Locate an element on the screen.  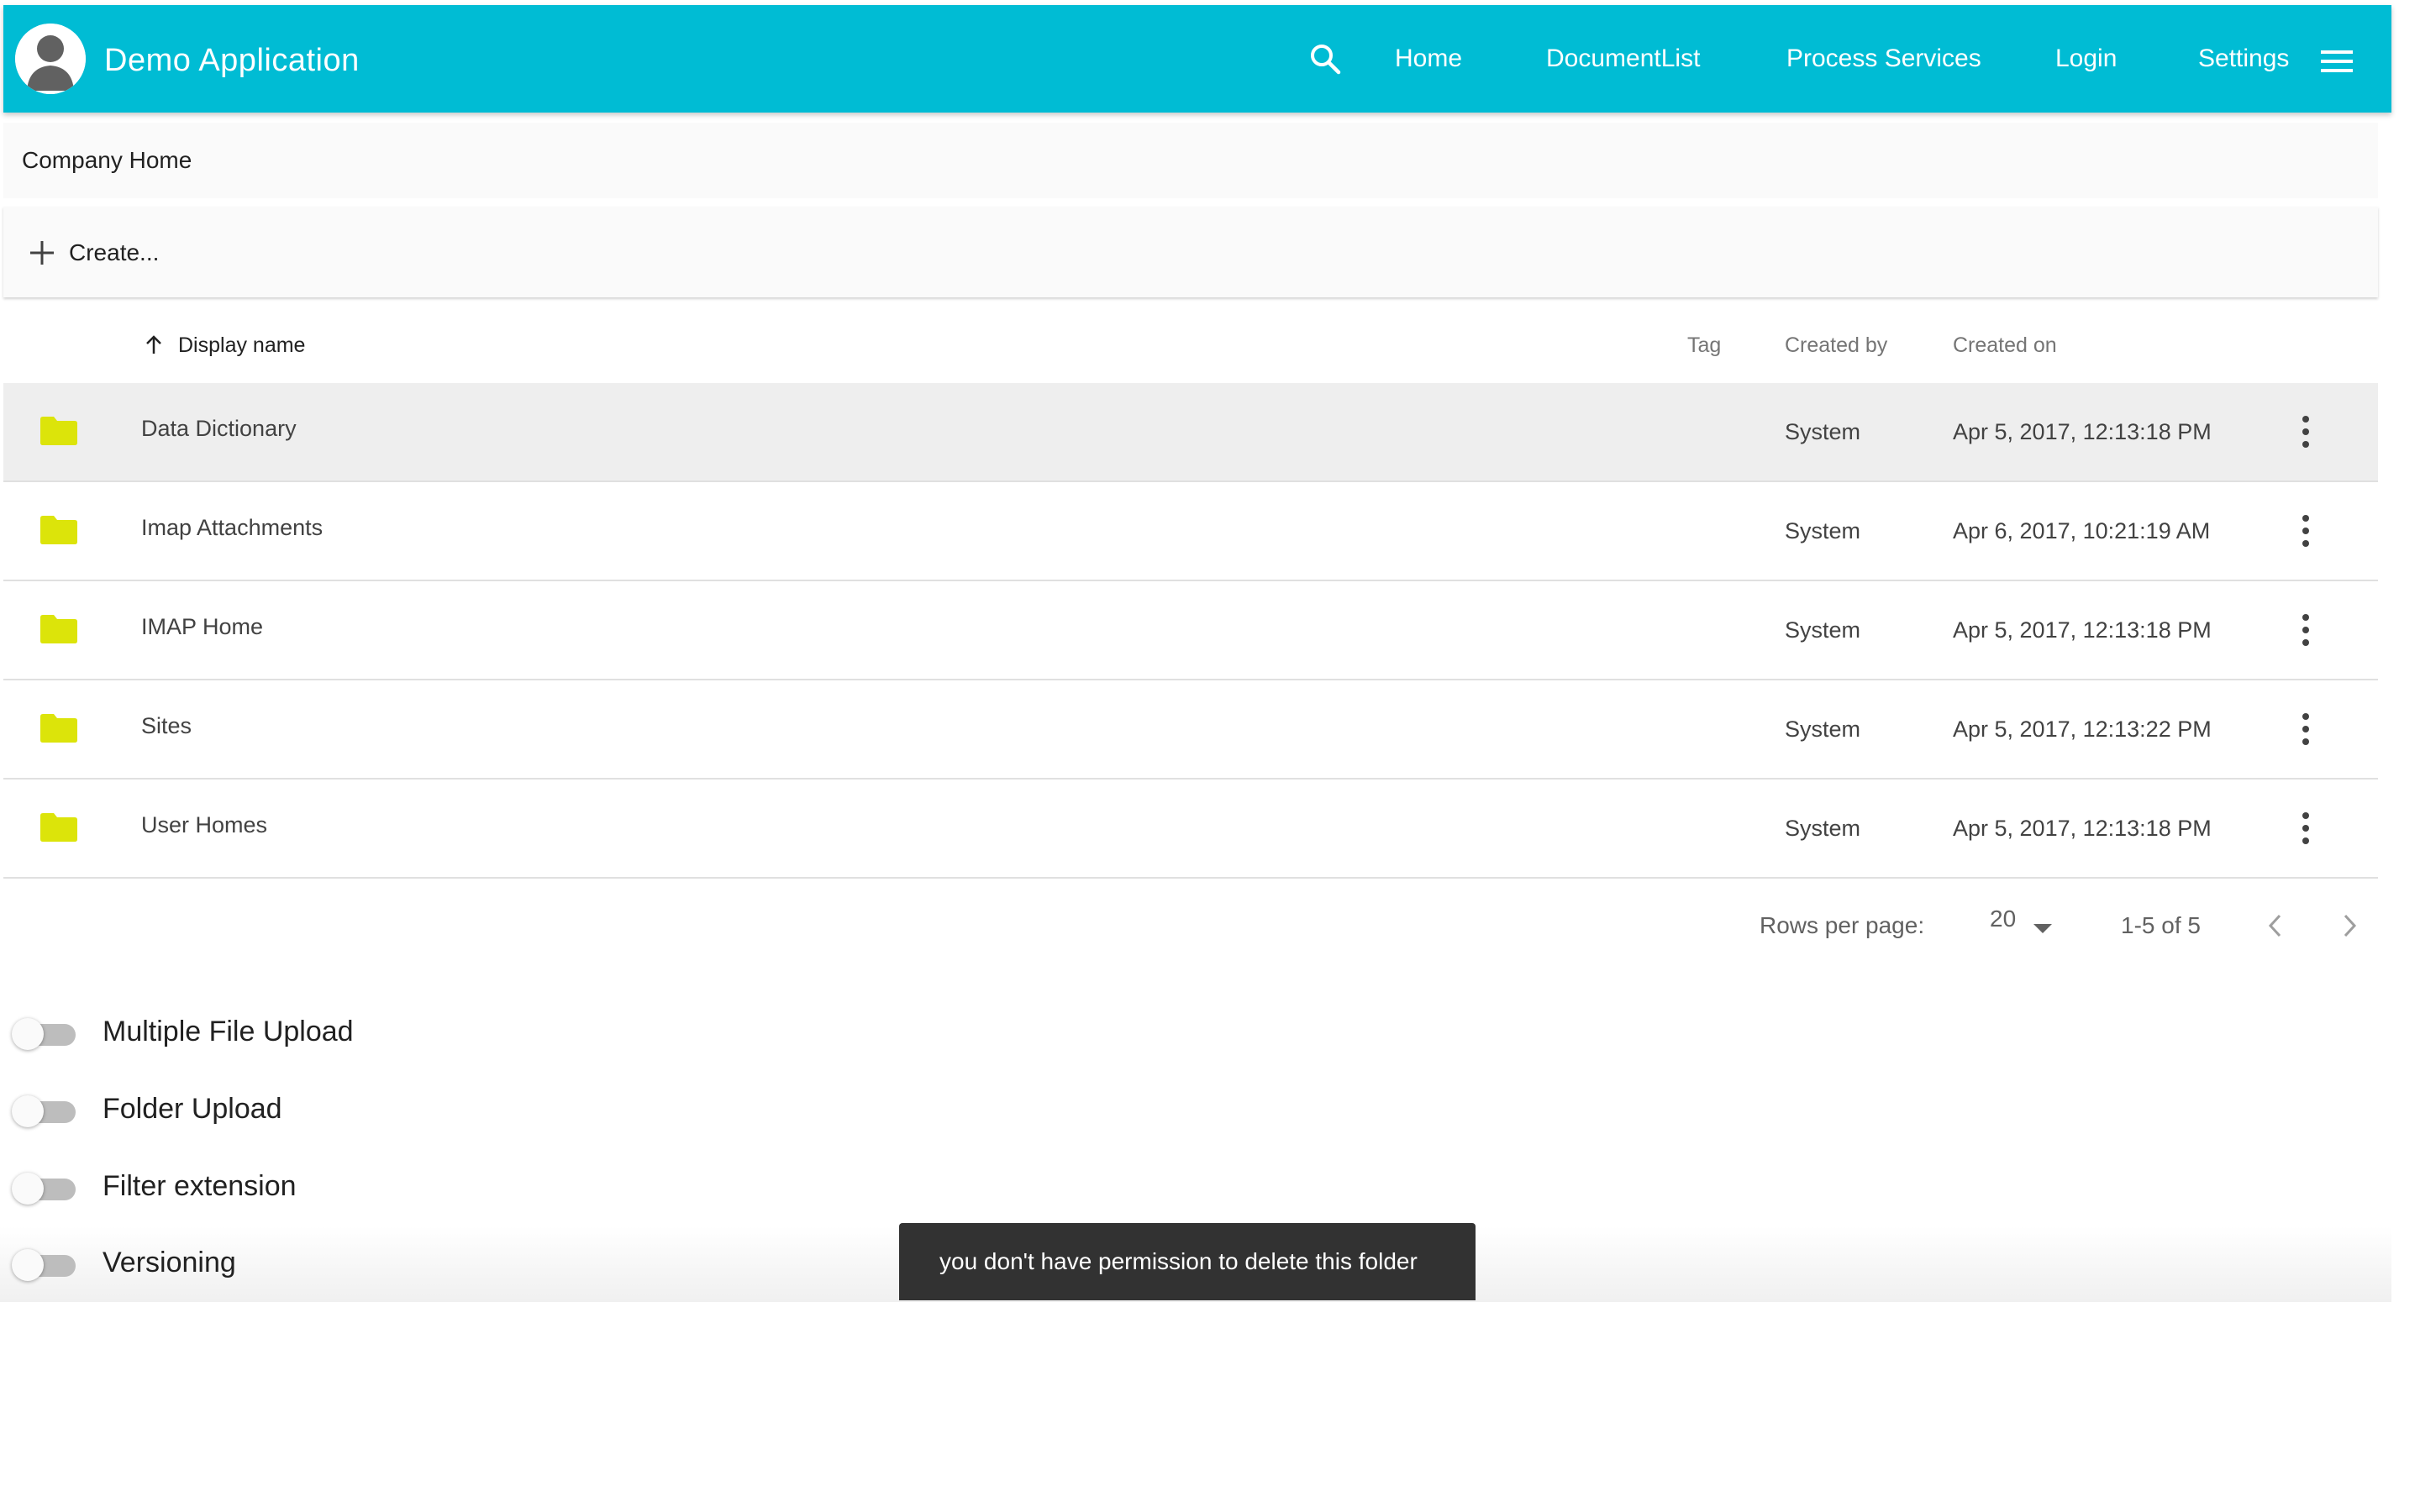
nav-documentlist: DocumentList is located at coordinates (1623, 59).